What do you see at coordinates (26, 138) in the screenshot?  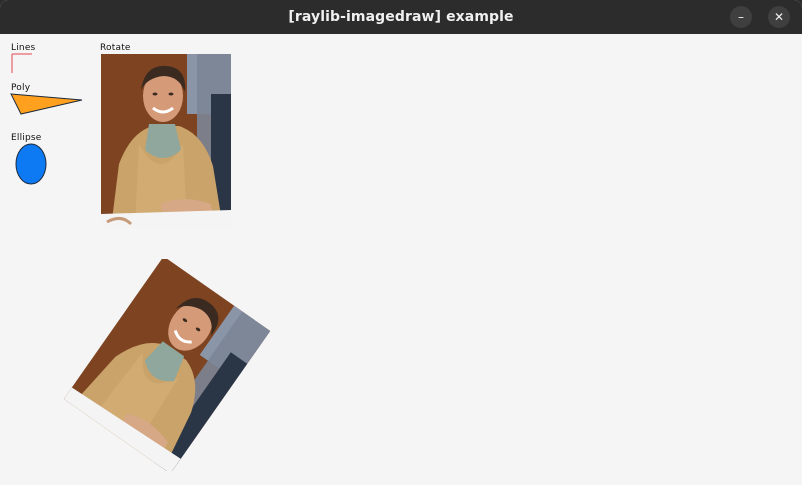 I see `ellipse-label: Ellipse` at bounding box center [26, 138].